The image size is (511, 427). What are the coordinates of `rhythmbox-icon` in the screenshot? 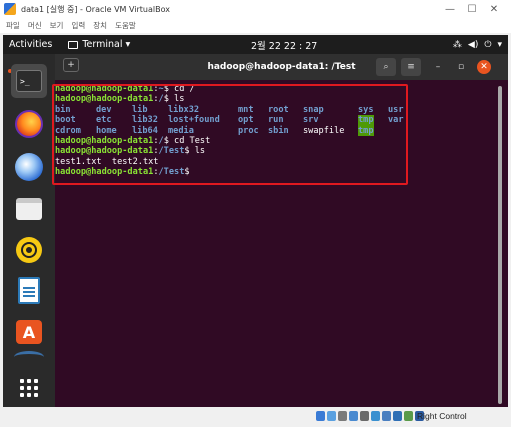 It's located at (29, 250).